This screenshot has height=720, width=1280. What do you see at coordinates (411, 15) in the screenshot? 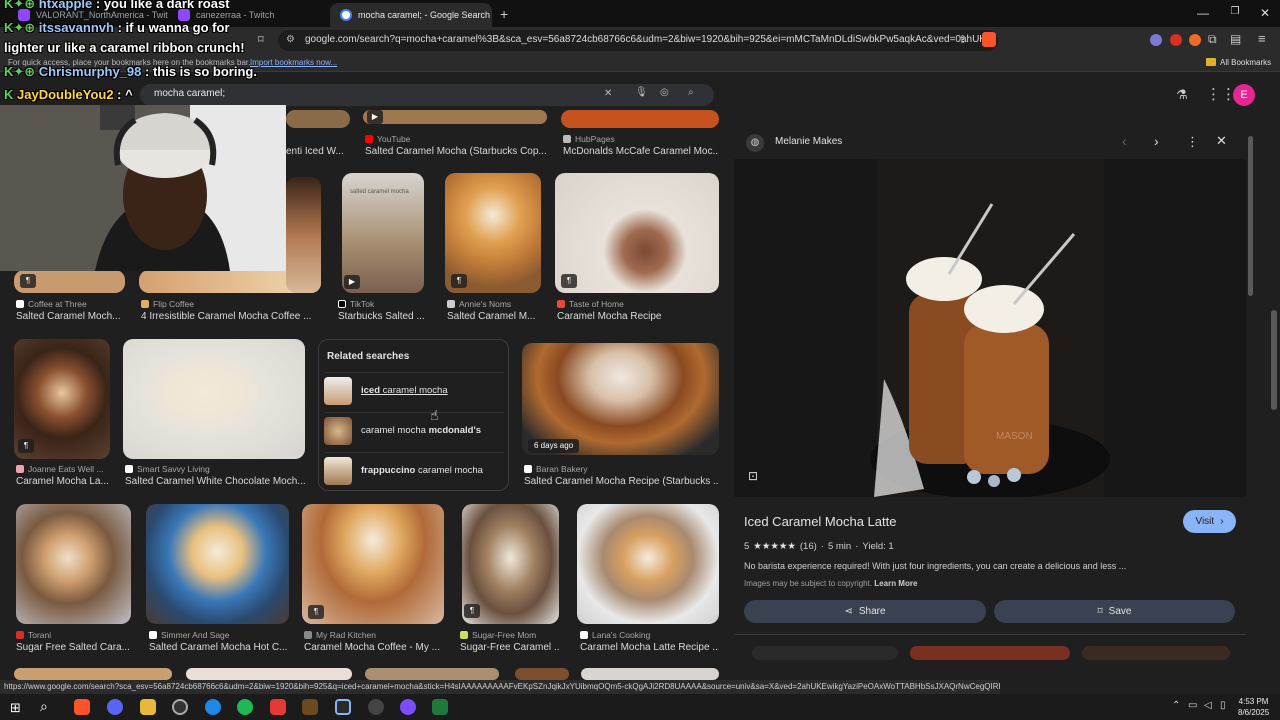
I see `tab-google-search: mocha caramel; - Google Search ✕` at bounding box center [411, 15].